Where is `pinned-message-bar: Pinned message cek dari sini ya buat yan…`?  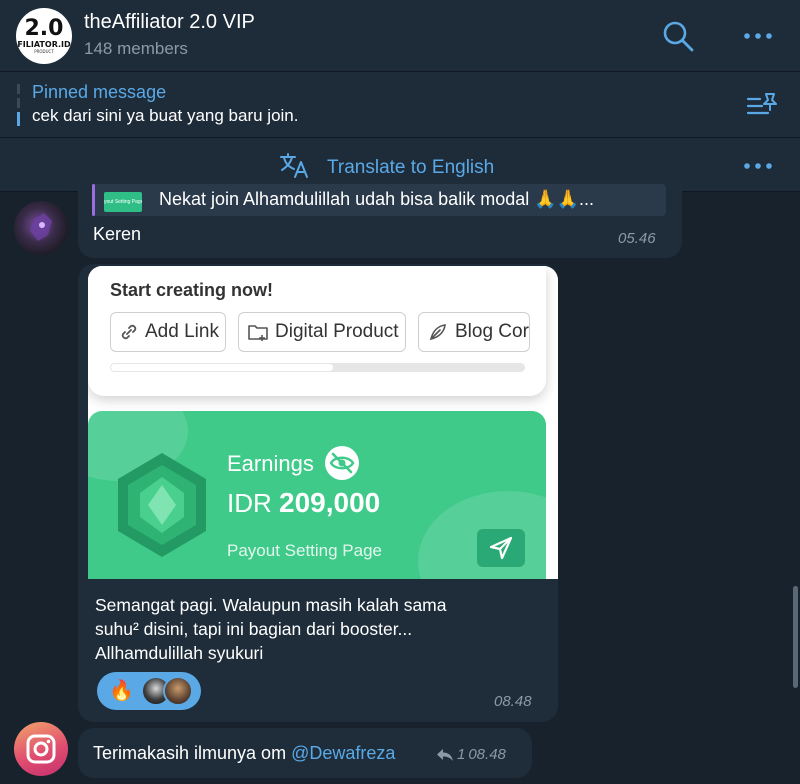 pinned-message-bar: Pinned message cek dari sini ya buat yan… is located at coordinates (400, 105).